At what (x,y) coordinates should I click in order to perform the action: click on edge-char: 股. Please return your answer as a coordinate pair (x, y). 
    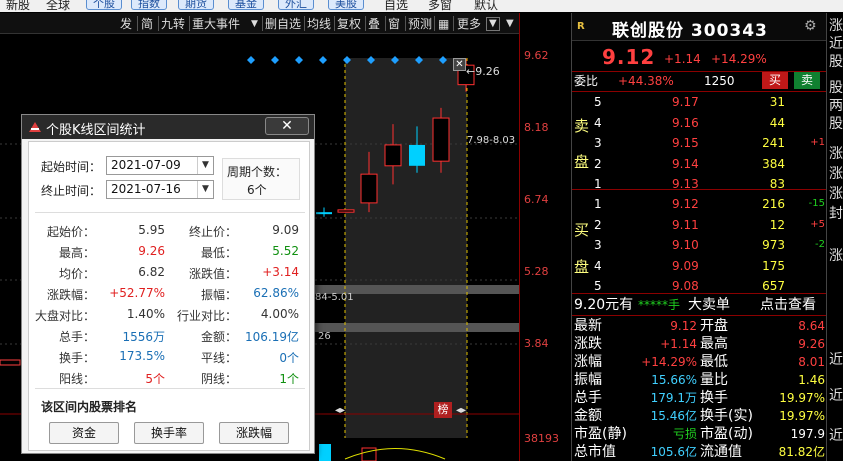
    Looking at the image, I should click on (836, 88).